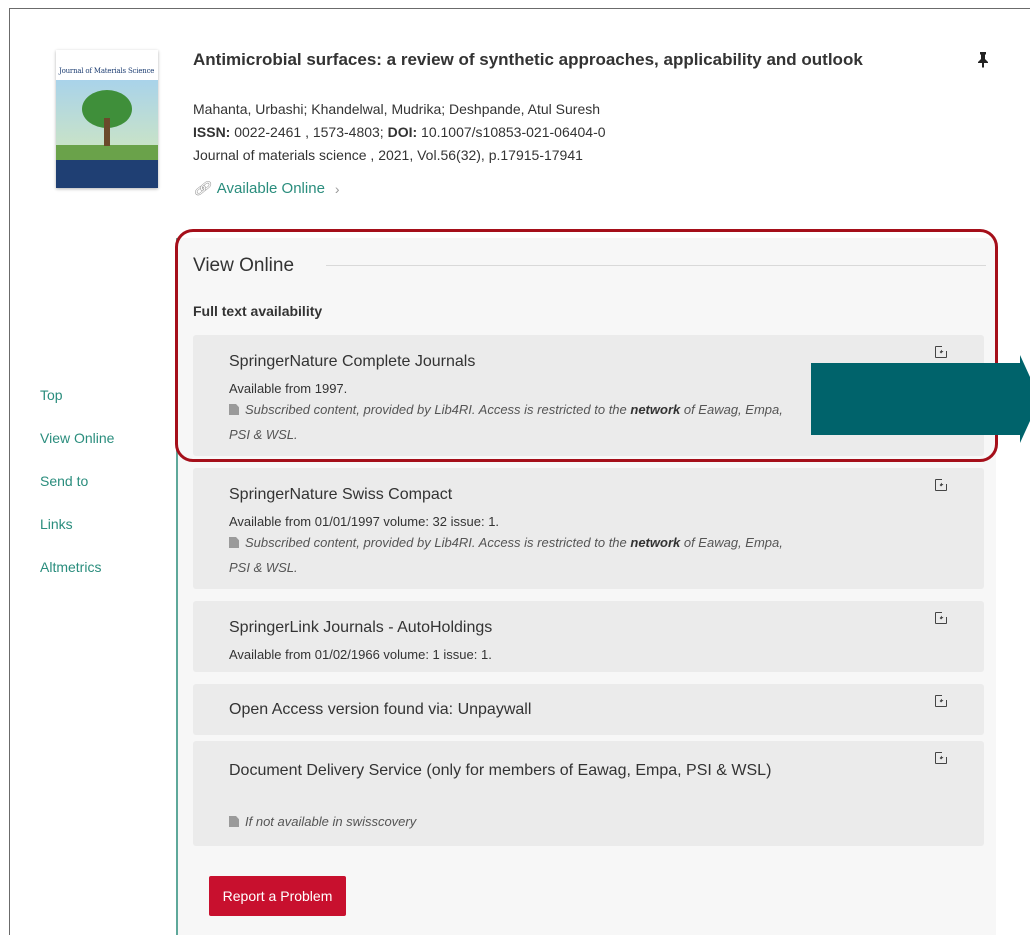  I want to click on annotation-arrow-body, so click(917, 399).